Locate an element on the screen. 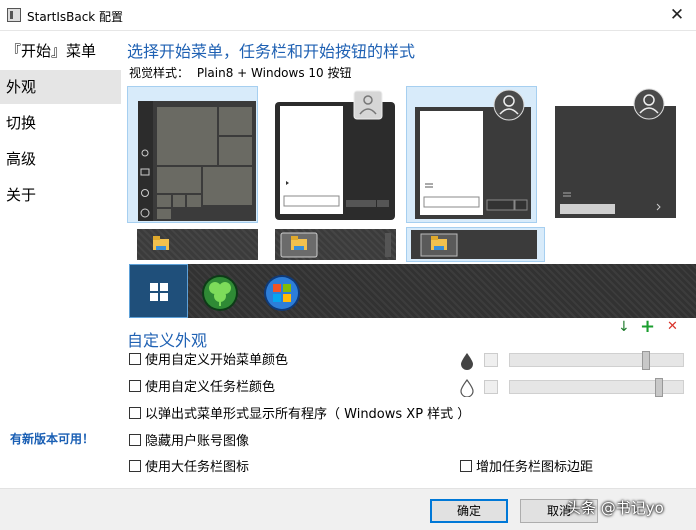 This screenshot has width=696, height=530. orb-windows7 is located at coordinates (282, 291).